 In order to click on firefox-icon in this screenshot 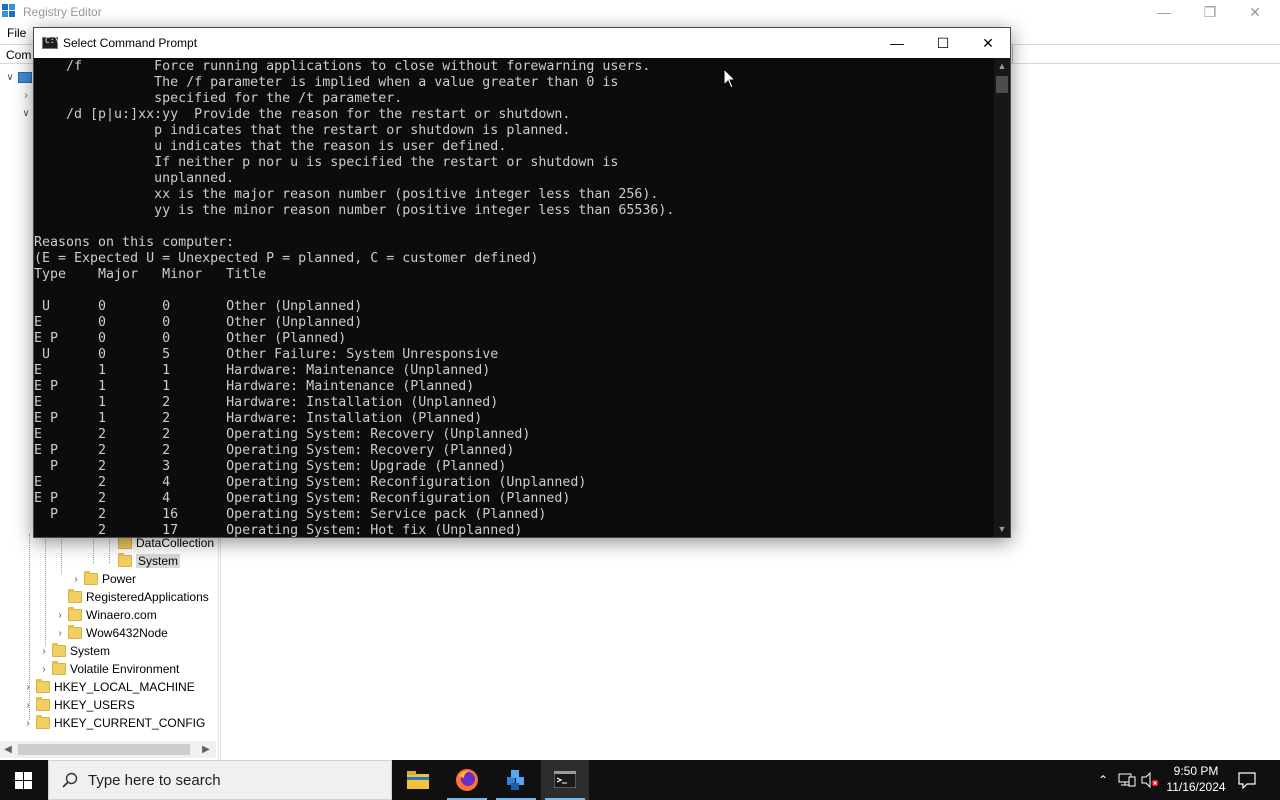, I will do `click(467, 780)`.